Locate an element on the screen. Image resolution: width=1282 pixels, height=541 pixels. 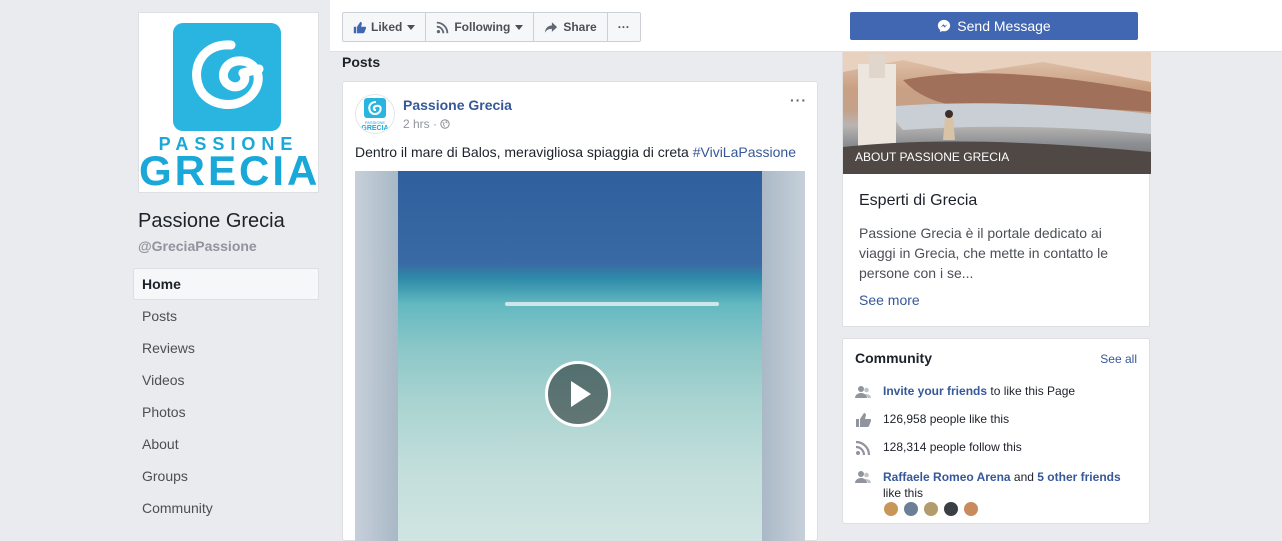
page-title: Passione Grecia is located at coordinates (211, 221).